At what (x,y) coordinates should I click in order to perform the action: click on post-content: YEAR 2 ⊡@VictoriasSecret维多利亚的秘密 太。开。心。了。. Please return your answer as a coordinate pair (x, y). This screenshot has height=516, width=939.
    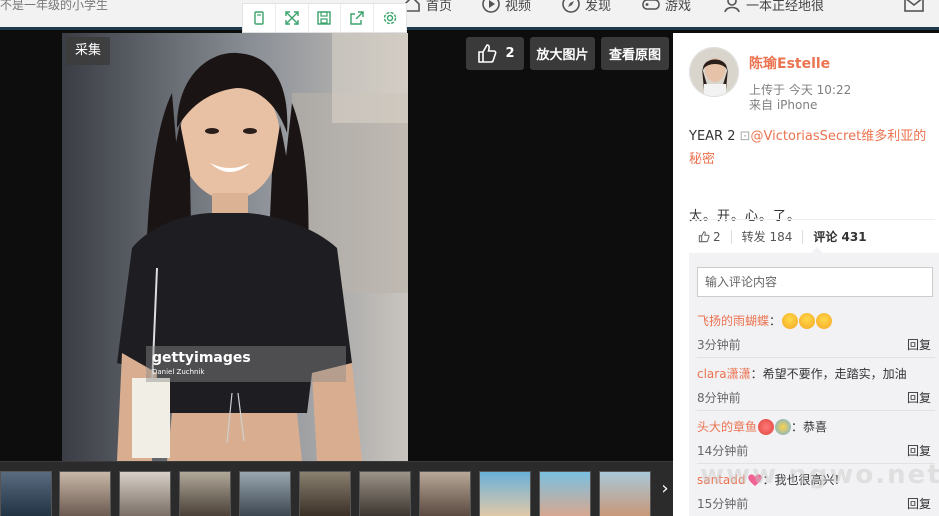
    Looking at the image, I should click on (812, 176).